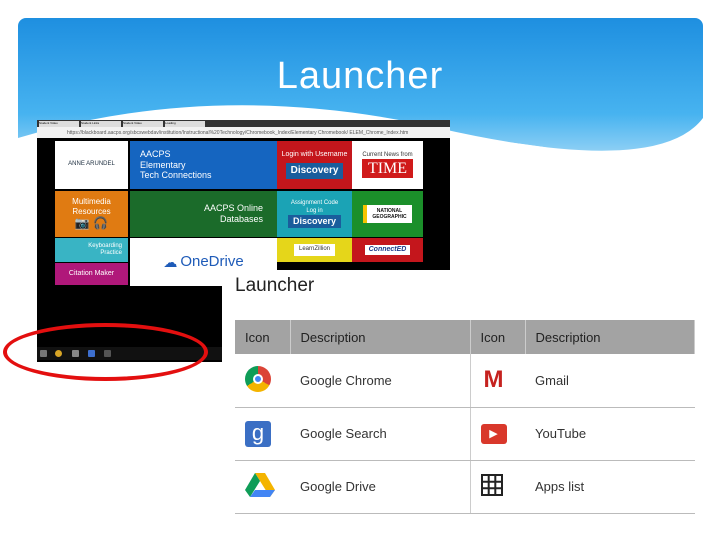 This screenshot has width=720, height=540. Describe the element at coordinates (241, 219) in the screenshot. I see `tile-label: Databases` at that location.